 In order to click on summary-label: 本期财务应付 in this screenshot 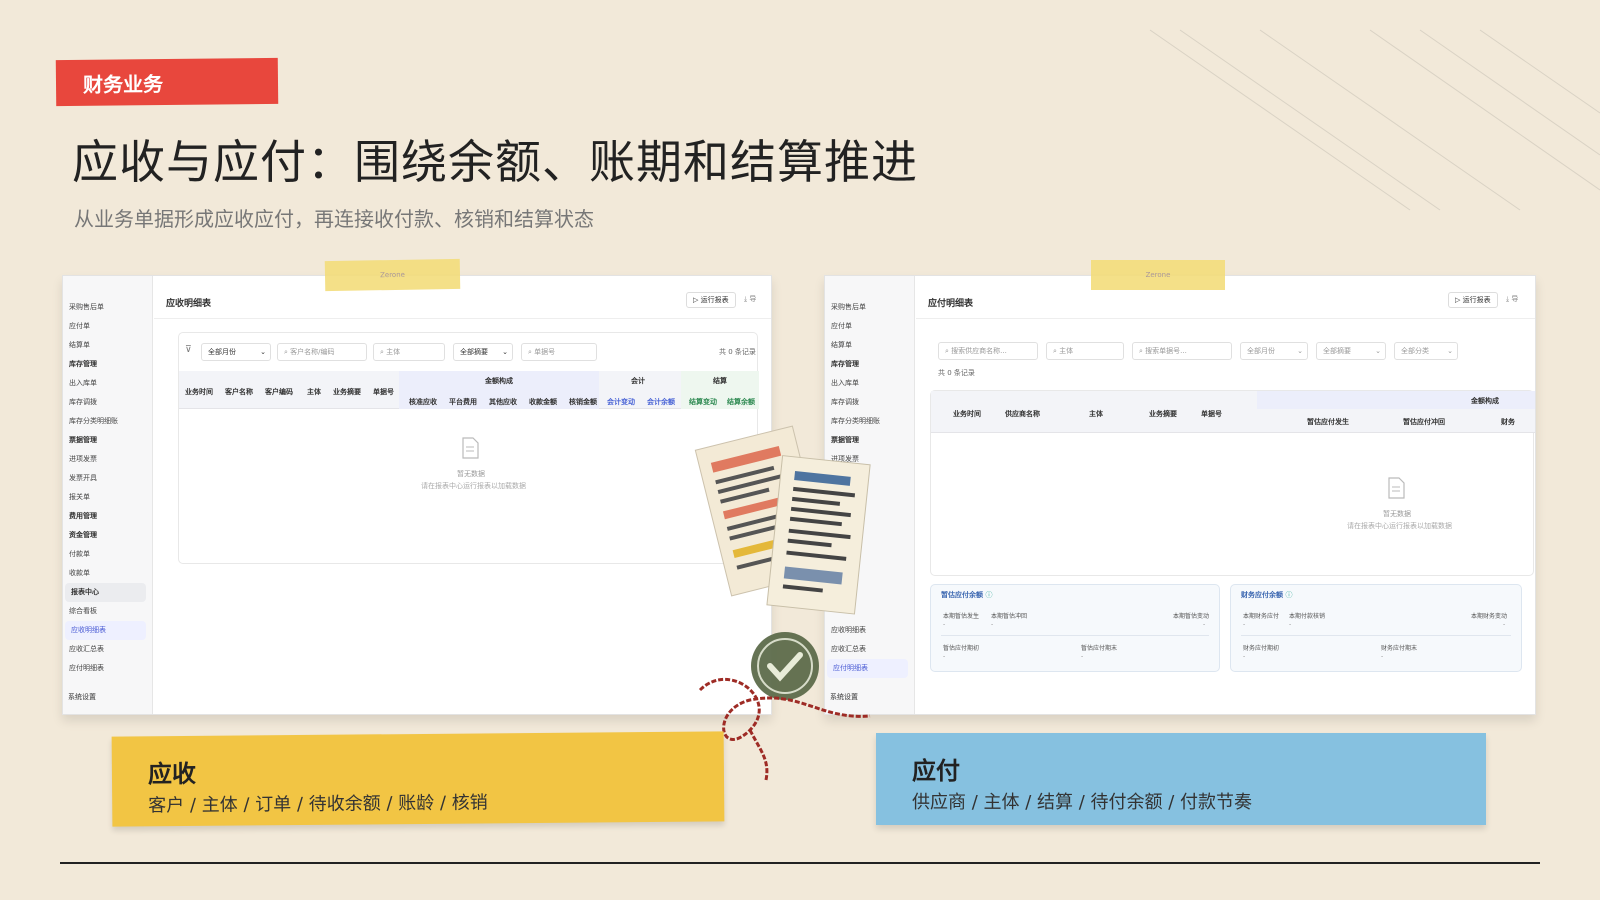, I will do `click(1261, 616)`.